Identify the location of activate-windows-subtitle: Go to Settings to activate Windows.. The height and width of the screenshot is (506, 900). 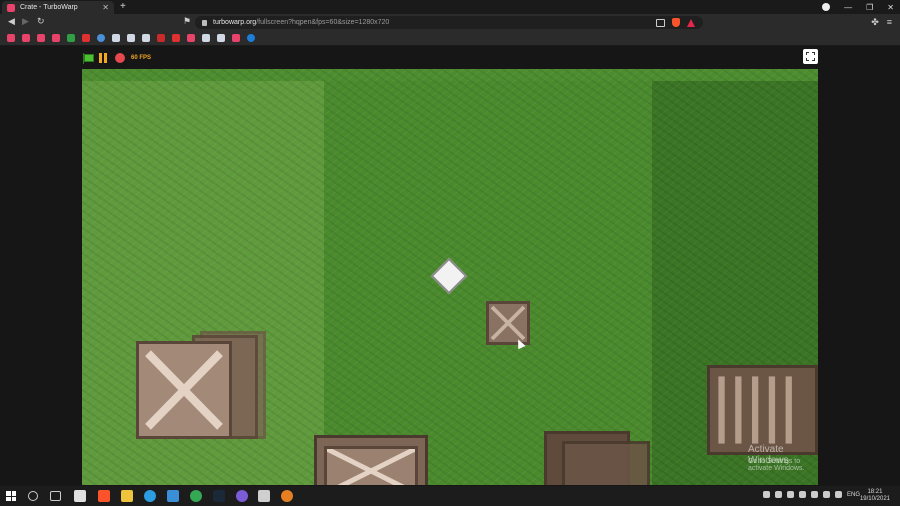
(776, 465).